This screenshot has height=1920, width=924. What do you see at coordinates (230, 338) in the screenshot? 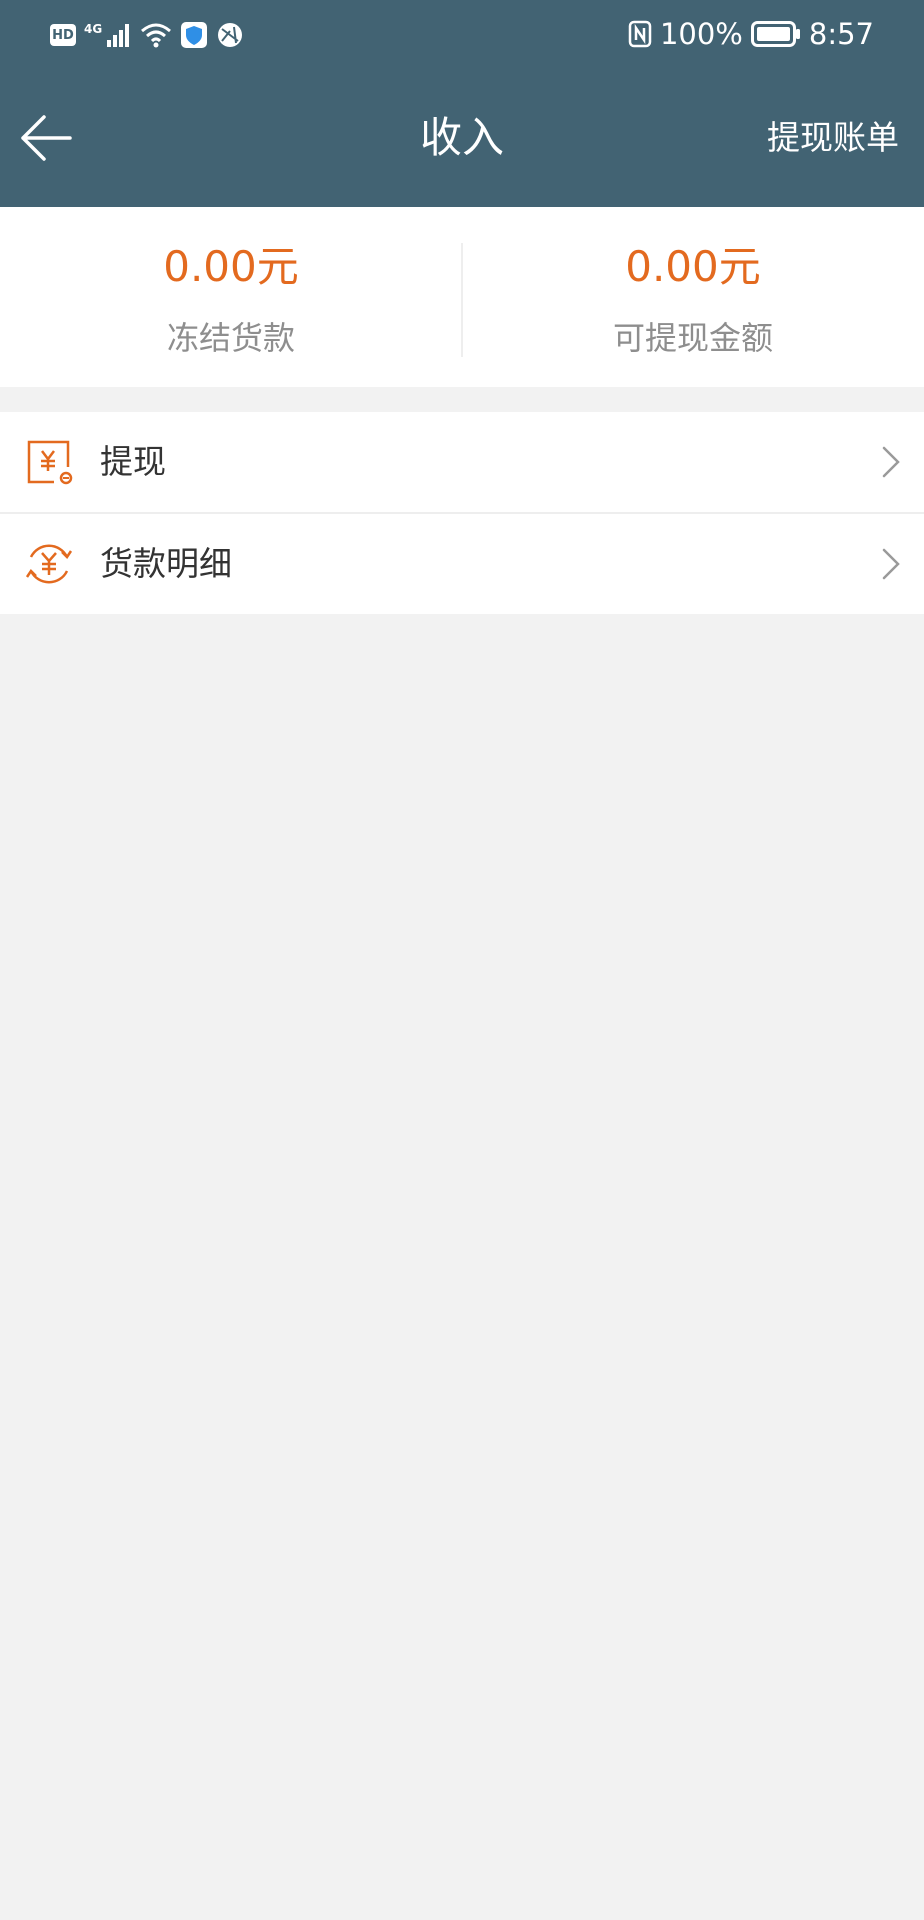
I see `frozen-amount-label: 冻结货款` at bounding box center [230, 338].